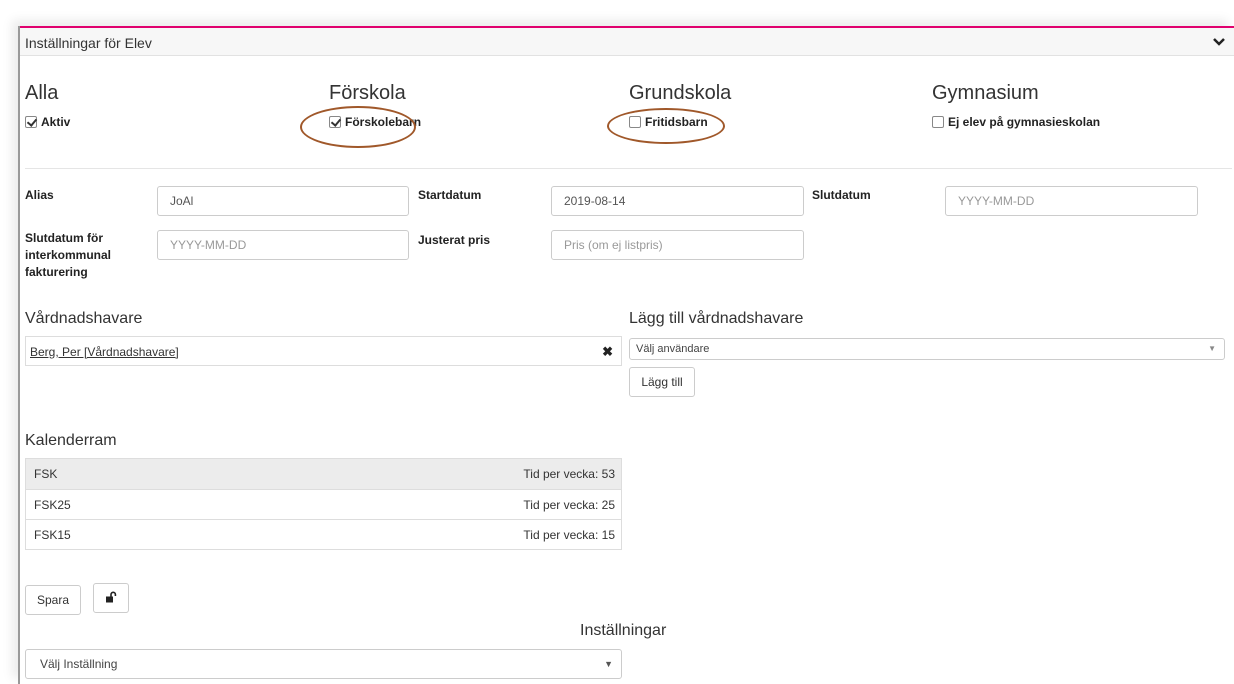  What do you see at coordinates (68, 255) in the screenshot?
I see `slutdatum-interkommunal-label: Slutdatum för interkommunal fakturering` at bounding box center [68, 255].